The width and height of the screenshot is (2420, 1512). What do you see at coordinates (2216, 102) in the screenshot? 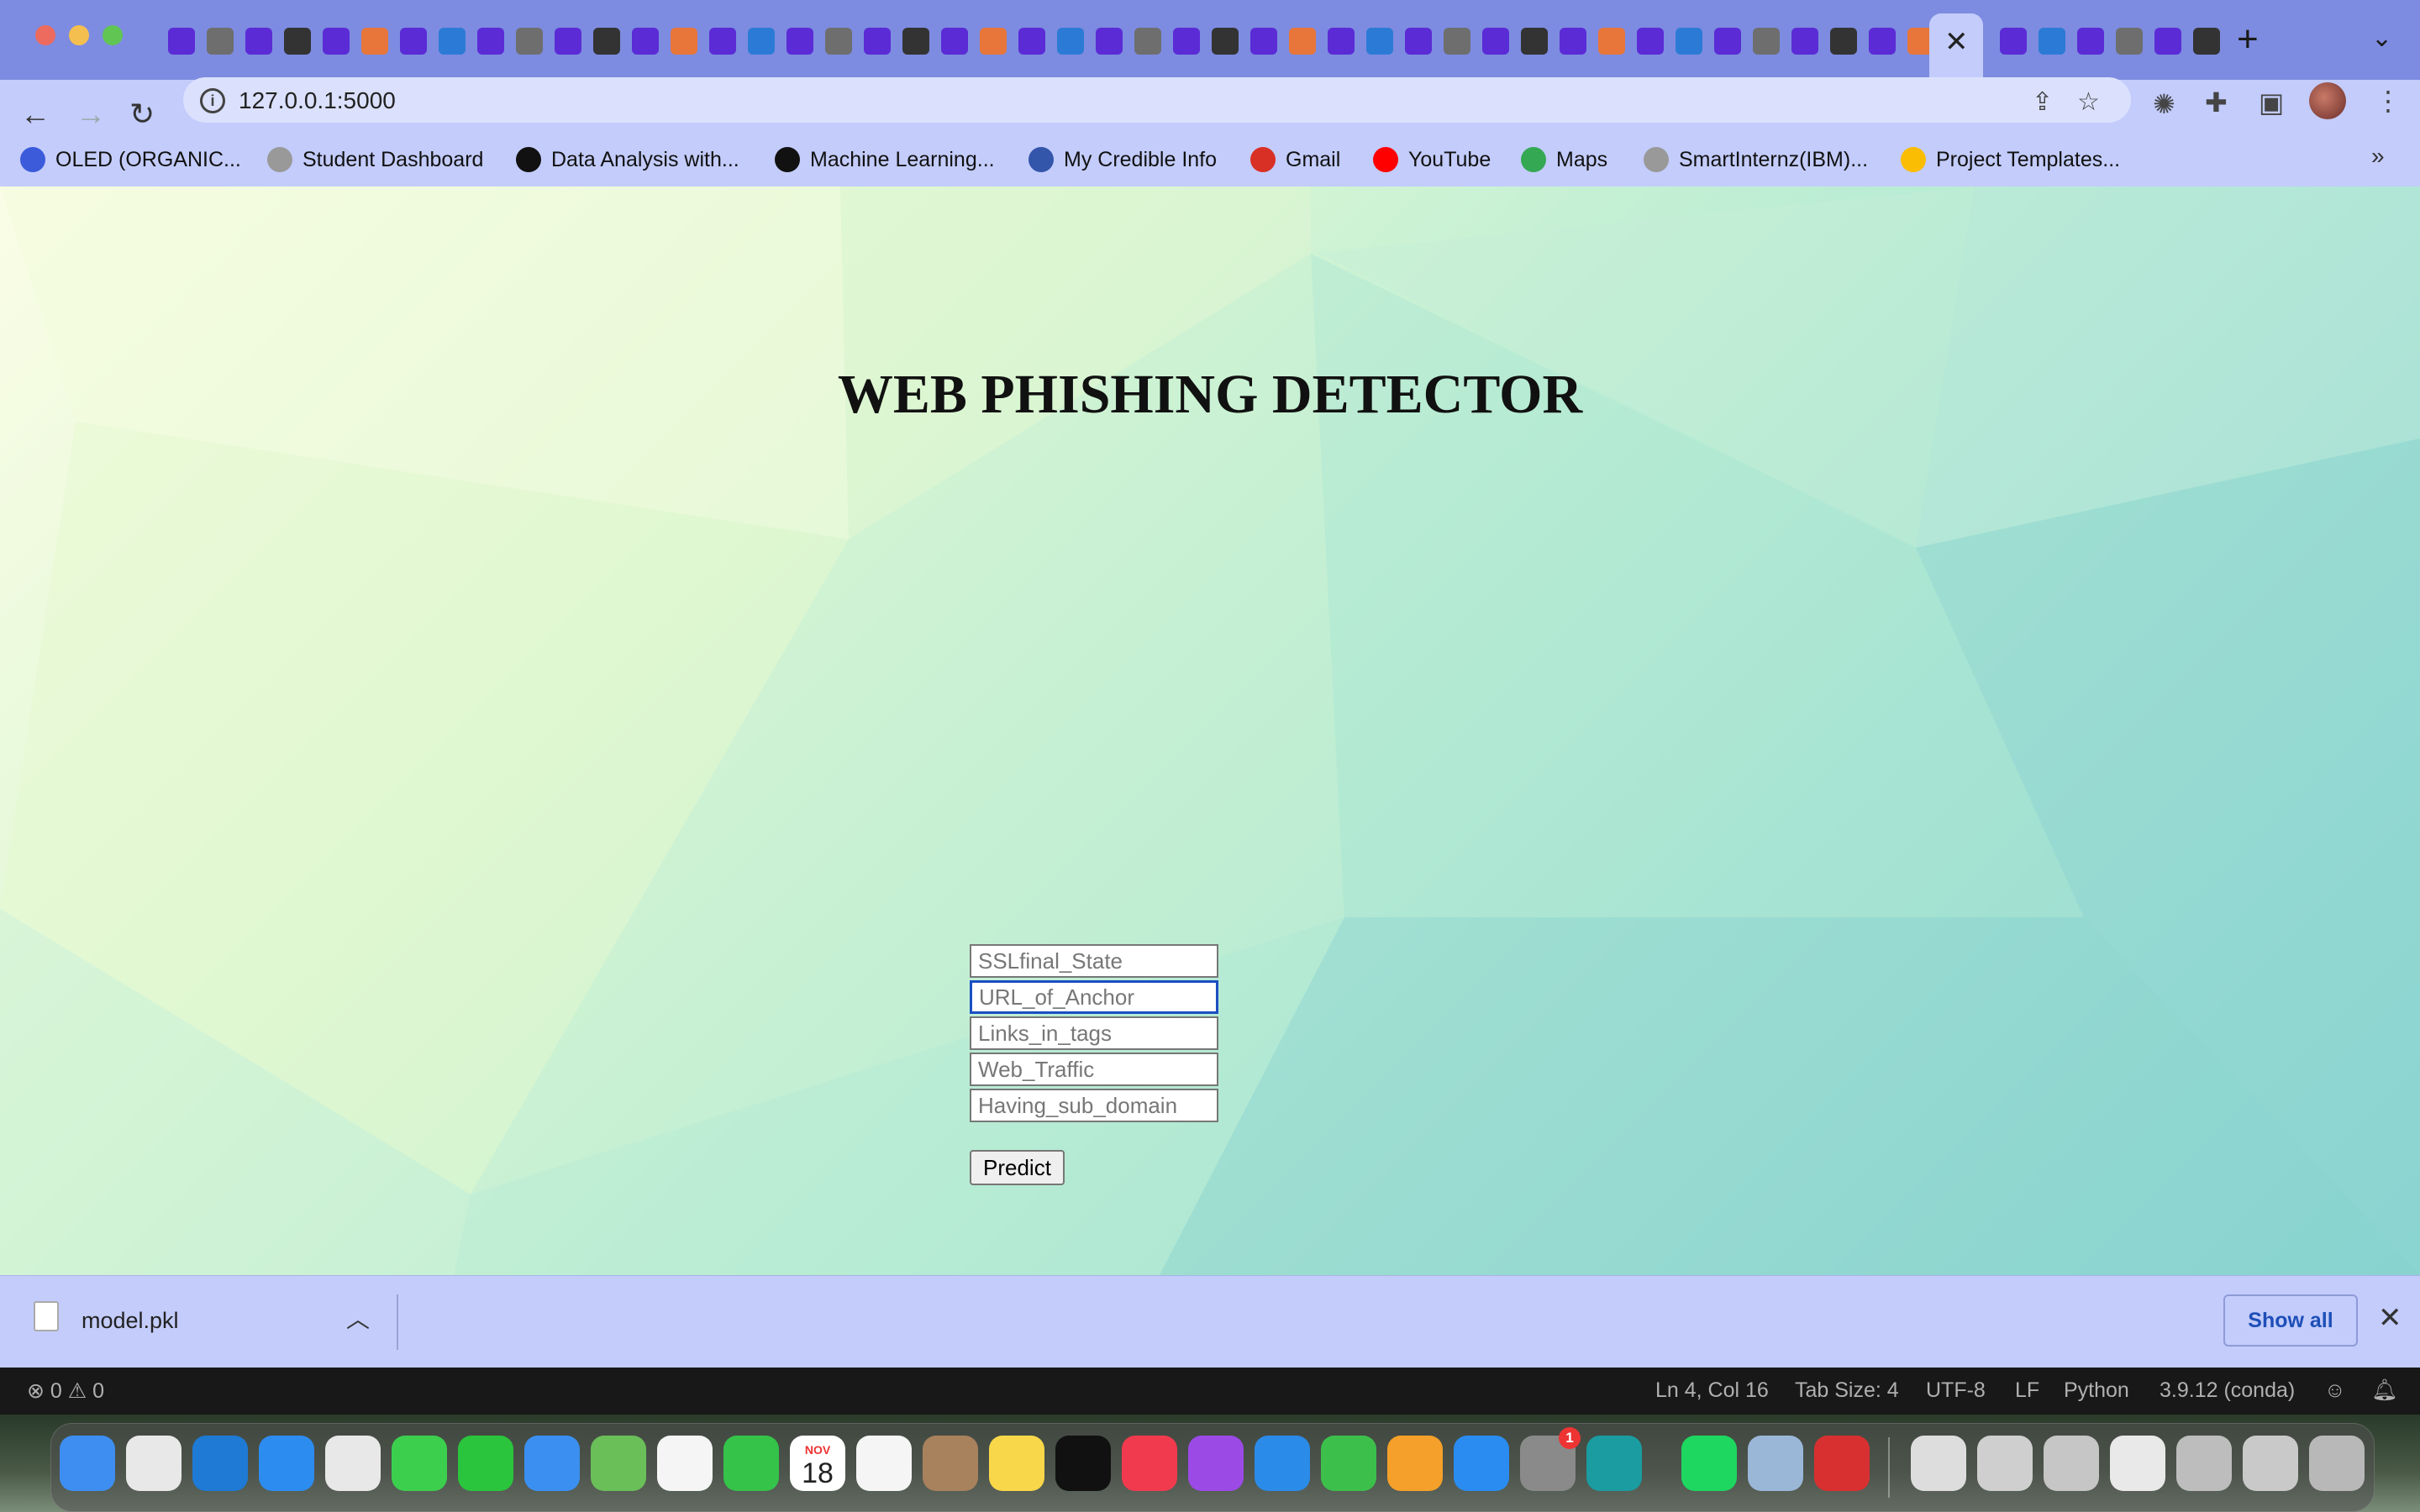
I see `extensions-puzzle-icon: ✚` at bounding box center [2216, 102].